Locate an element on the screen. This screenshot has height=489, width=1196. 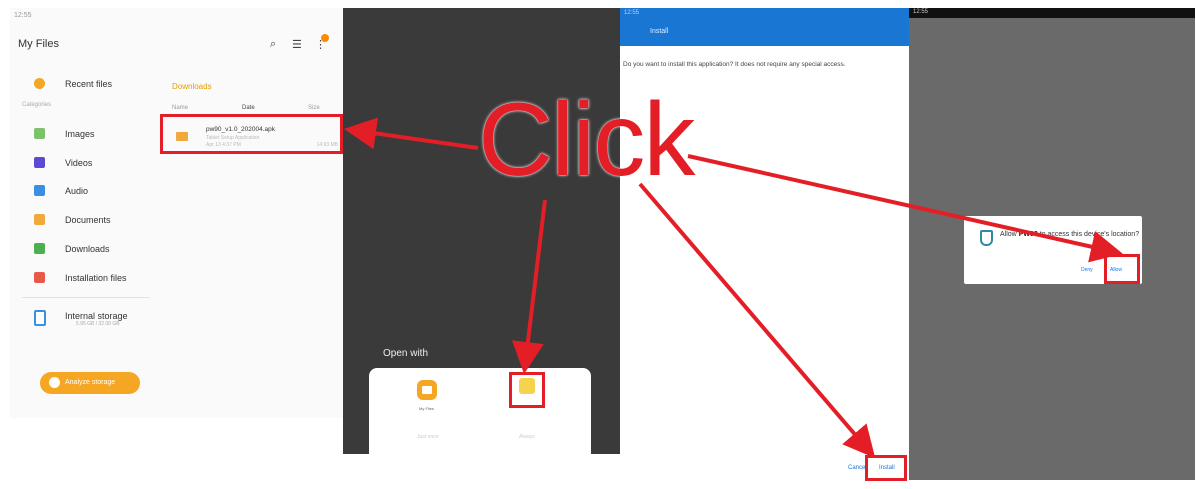
highlight-apk-file is located at coordinates (251, 134).